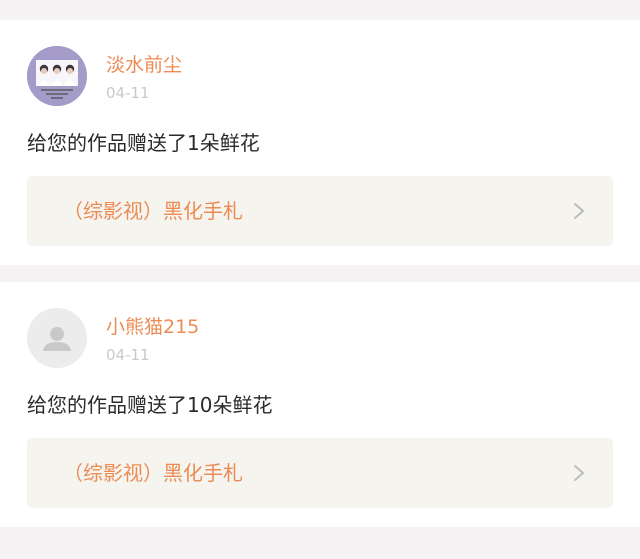  Describe the element at coordinates (143, 143) in the screenshot. I see `notification-message: 给您的作品赠送了1朵鲜花` at that location.